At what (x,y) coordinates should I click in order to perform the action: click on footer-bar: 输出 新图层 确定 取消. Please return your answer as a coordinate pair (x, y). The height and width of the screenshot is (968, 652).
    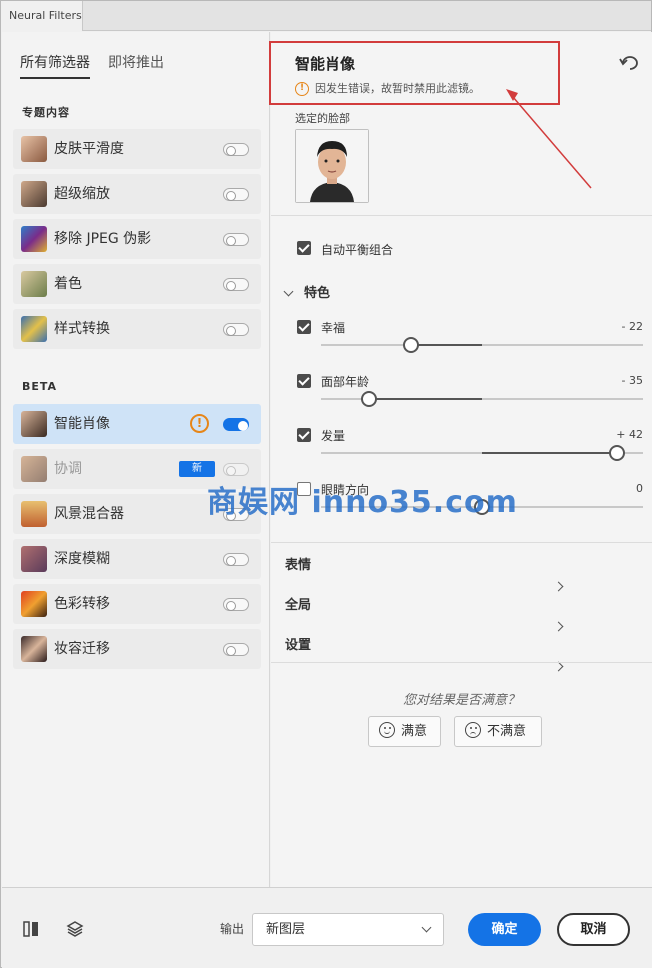
    Looking at the image, I should click on (327, 927).